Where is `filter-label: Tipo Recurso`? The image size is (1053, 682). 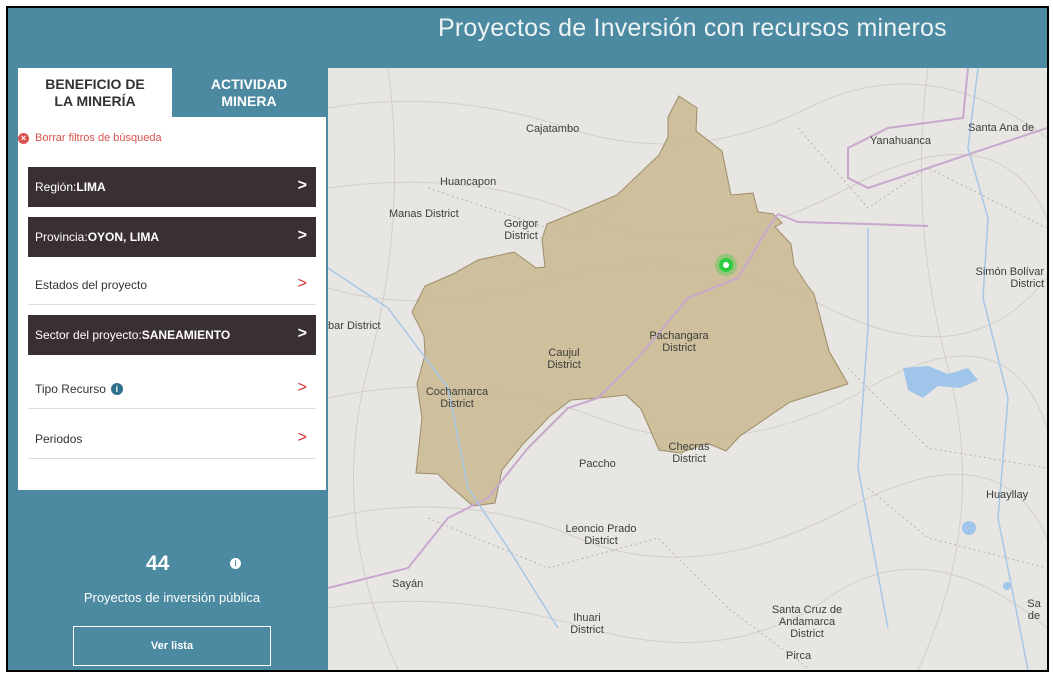 filter-label: Tipo Recurso is located at coordinates (70, 388).